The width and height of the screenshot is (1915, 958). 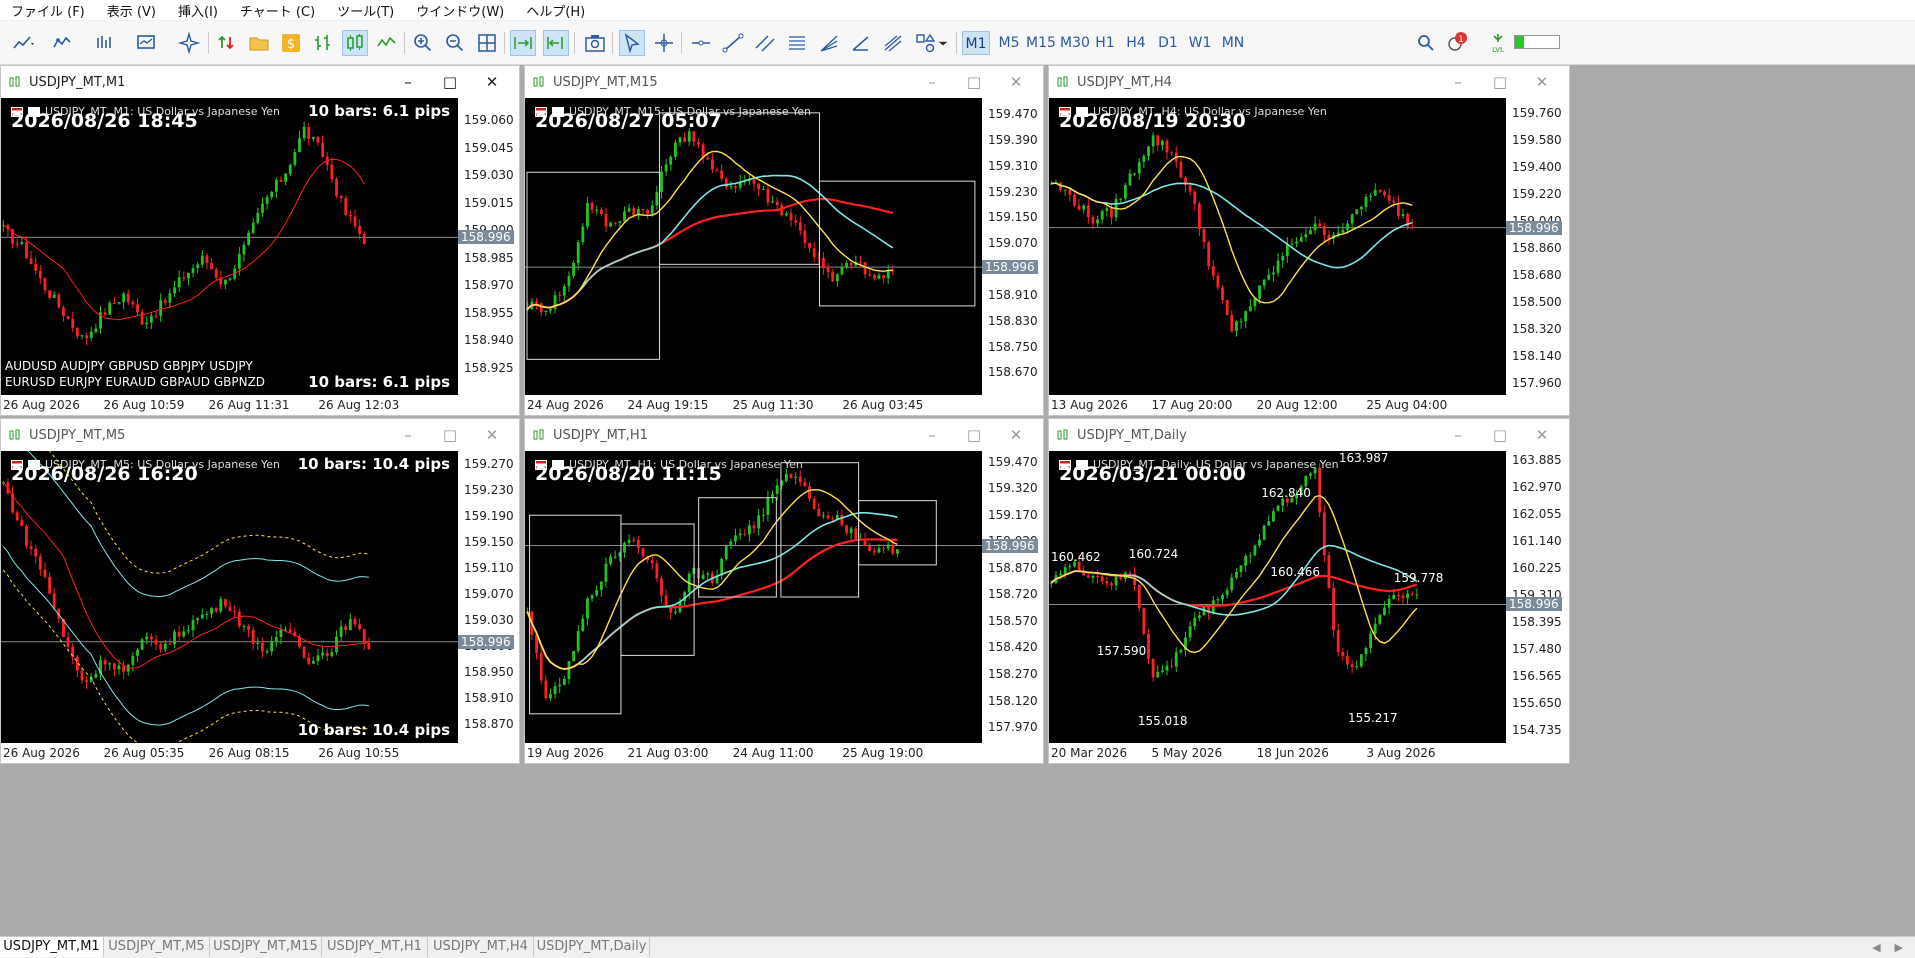 What do you see at coordinates (1309, 82) in the screenshot?
I see `chart-window-titlebar: USDJPY_MT,H4 – □ ✕` at bounding box center [1309, 82].